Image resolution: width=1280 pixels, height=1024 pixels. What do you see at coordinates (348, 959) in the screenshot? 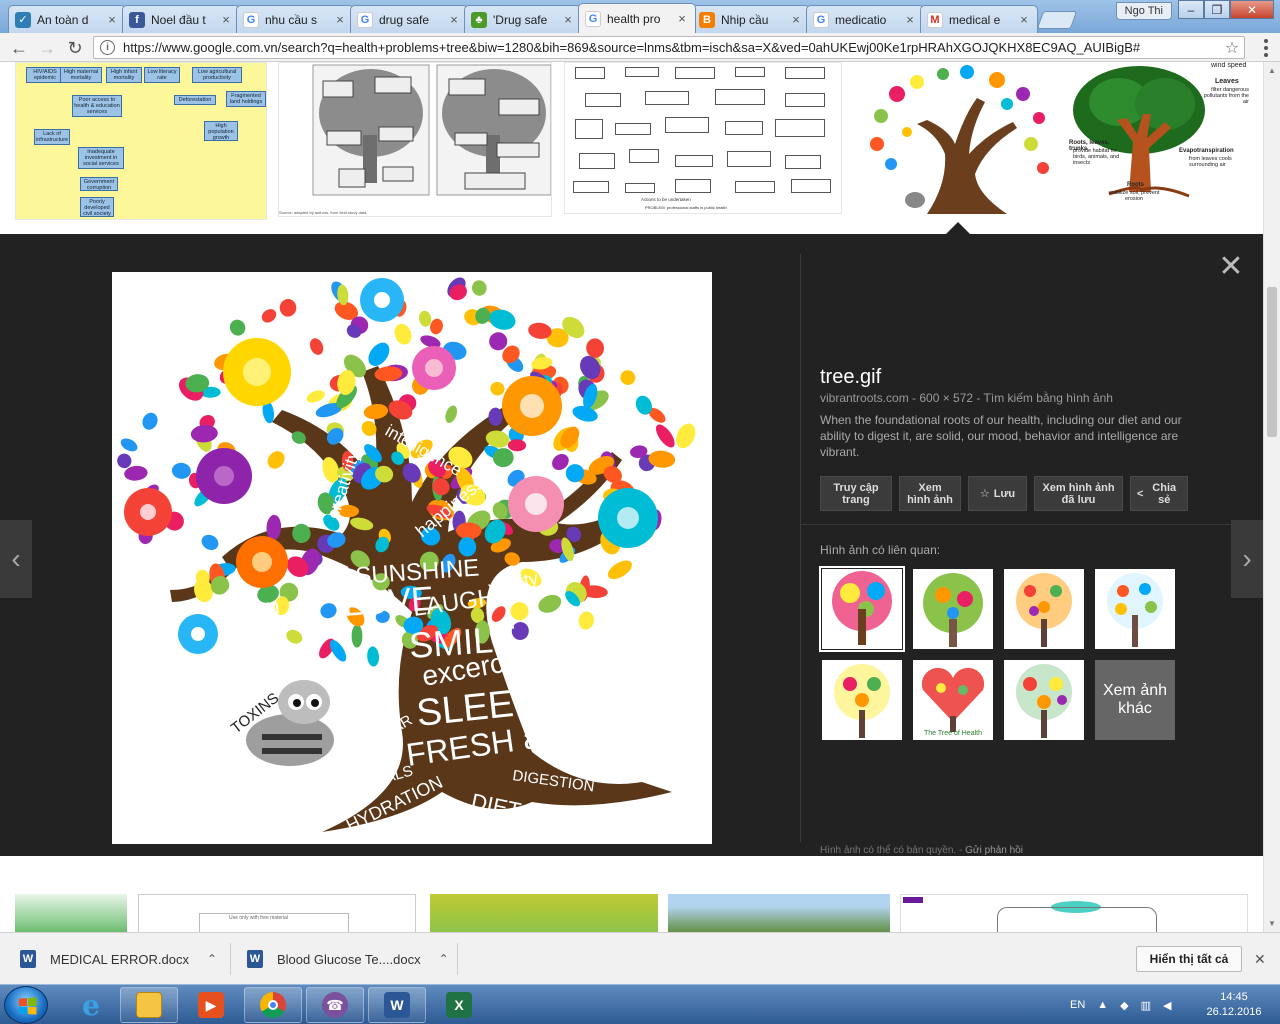
I see `download-item-blood-glucose: W Blood Glucose Te....docx ⌃` at bounding box center [348, 959].